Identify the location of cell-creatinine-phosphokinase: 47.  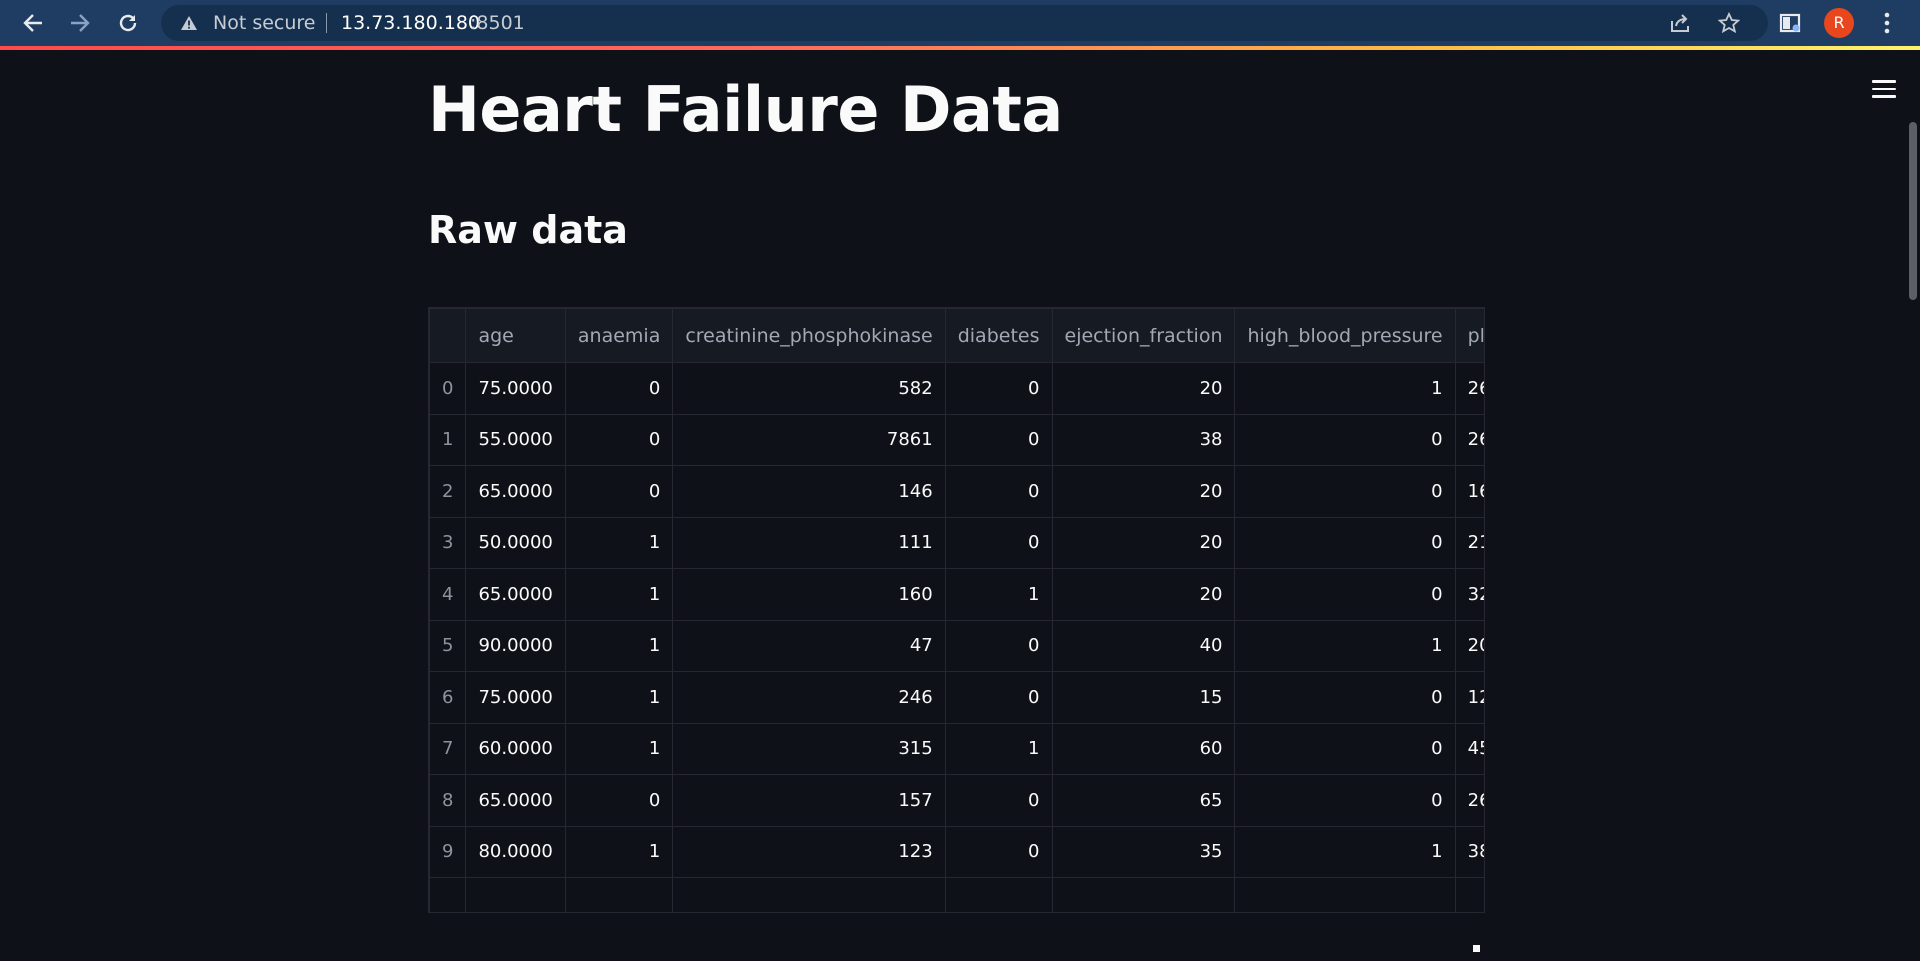
(809, 645).